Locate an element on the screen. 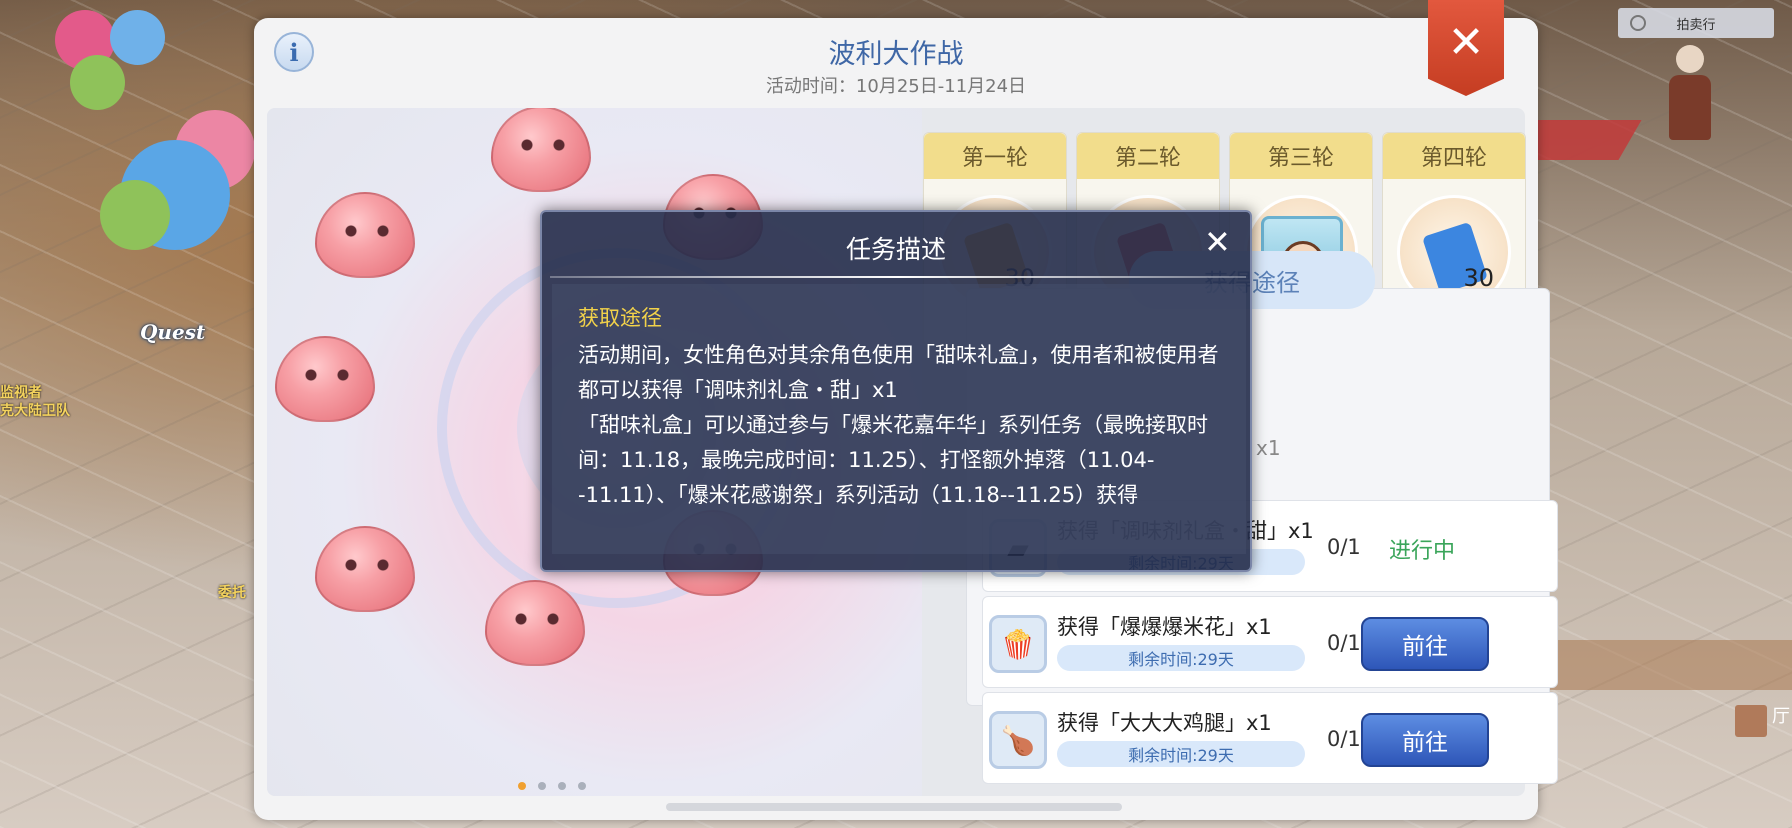  right-edge-label: 厅 is located at coordinates (1781, 716).